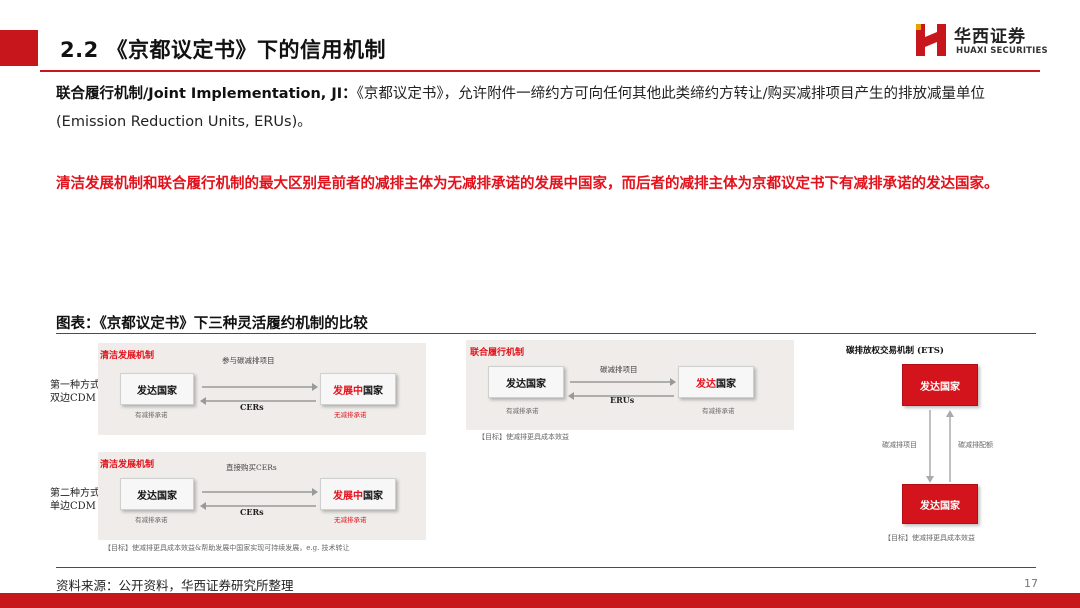 This screenshot has height=608, width=1080. I want to click on ji-right-box-part-a: 发达, so click(706, 384).